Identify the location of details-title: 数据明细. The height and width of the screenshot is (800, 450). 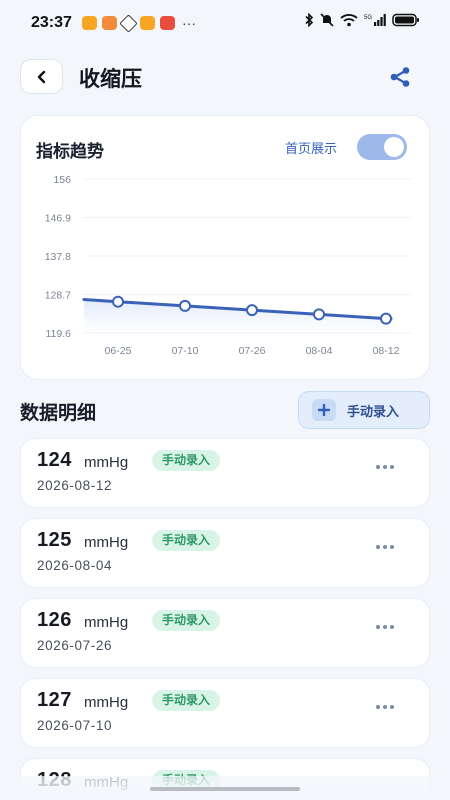
(58, 413).